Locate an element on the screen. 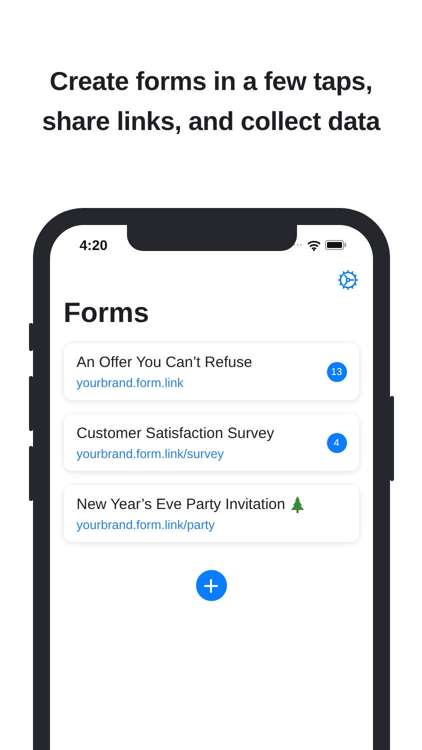 Image resolution: width=422 pixels, height=750 pixels. settings-icon is located at coordinates (347, 280).